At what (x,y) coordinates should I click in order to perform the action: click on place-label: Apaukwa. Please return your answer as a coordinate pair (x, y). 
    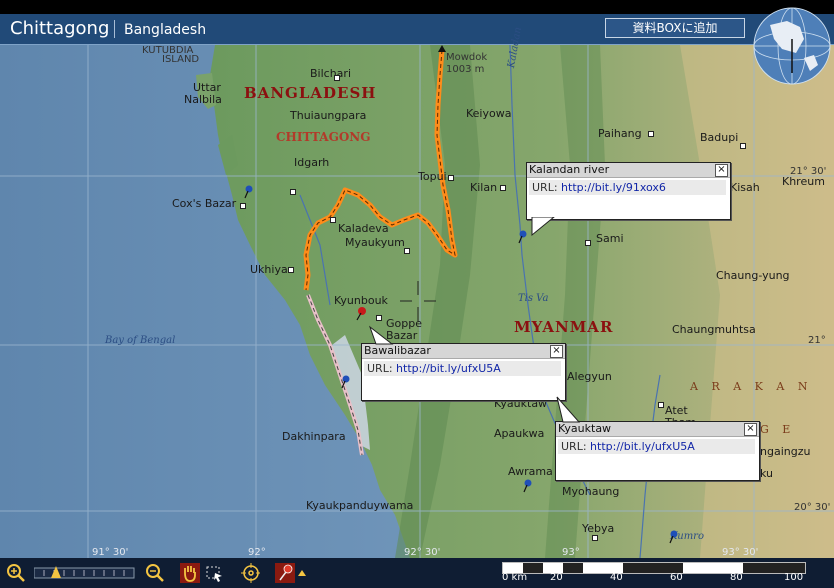
    Looking at the image, I should click on (519, 433).